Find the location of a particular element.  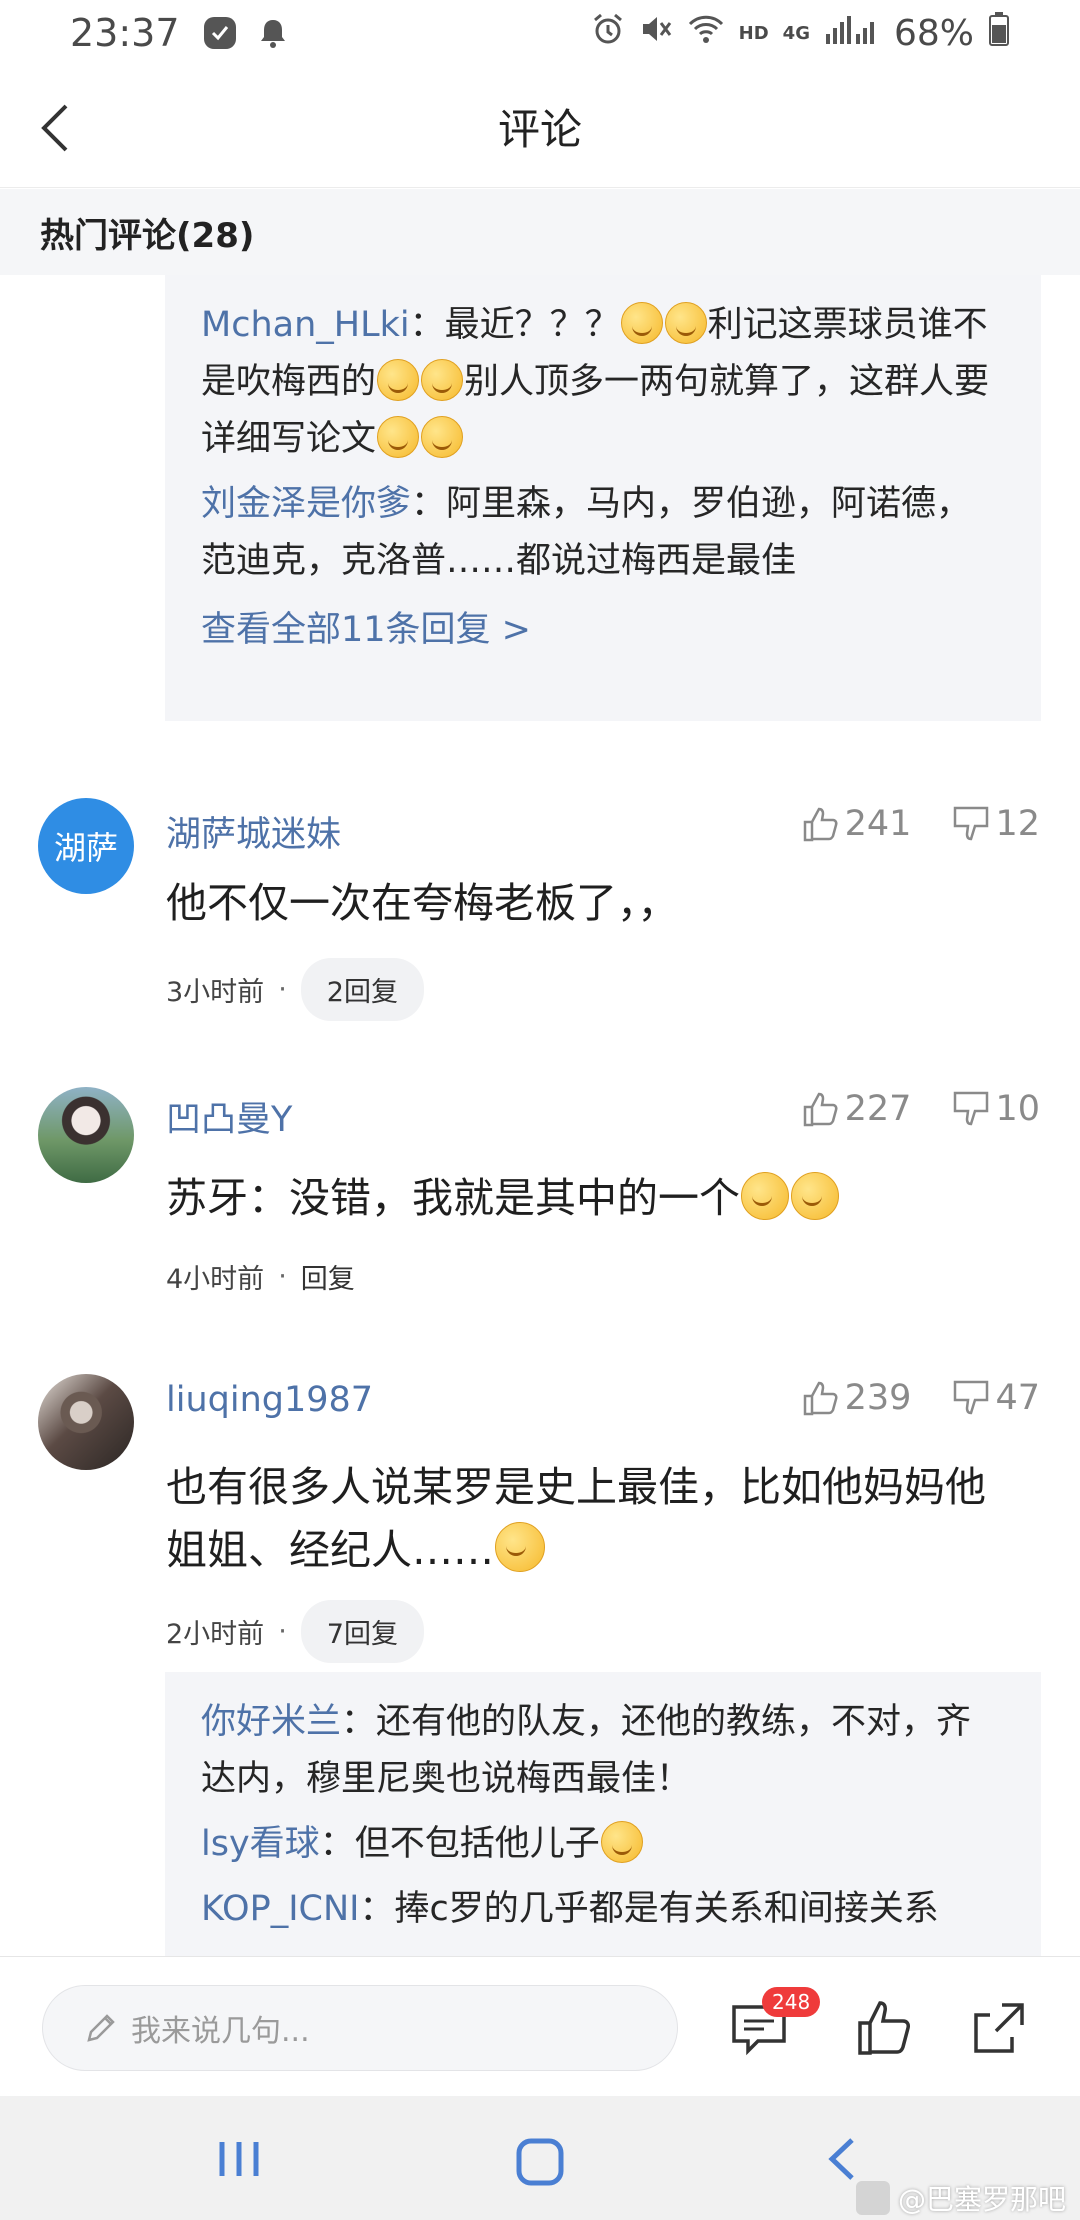

comment-meta: 4小时前 · 回复 is located at coordinates (260, 1276).